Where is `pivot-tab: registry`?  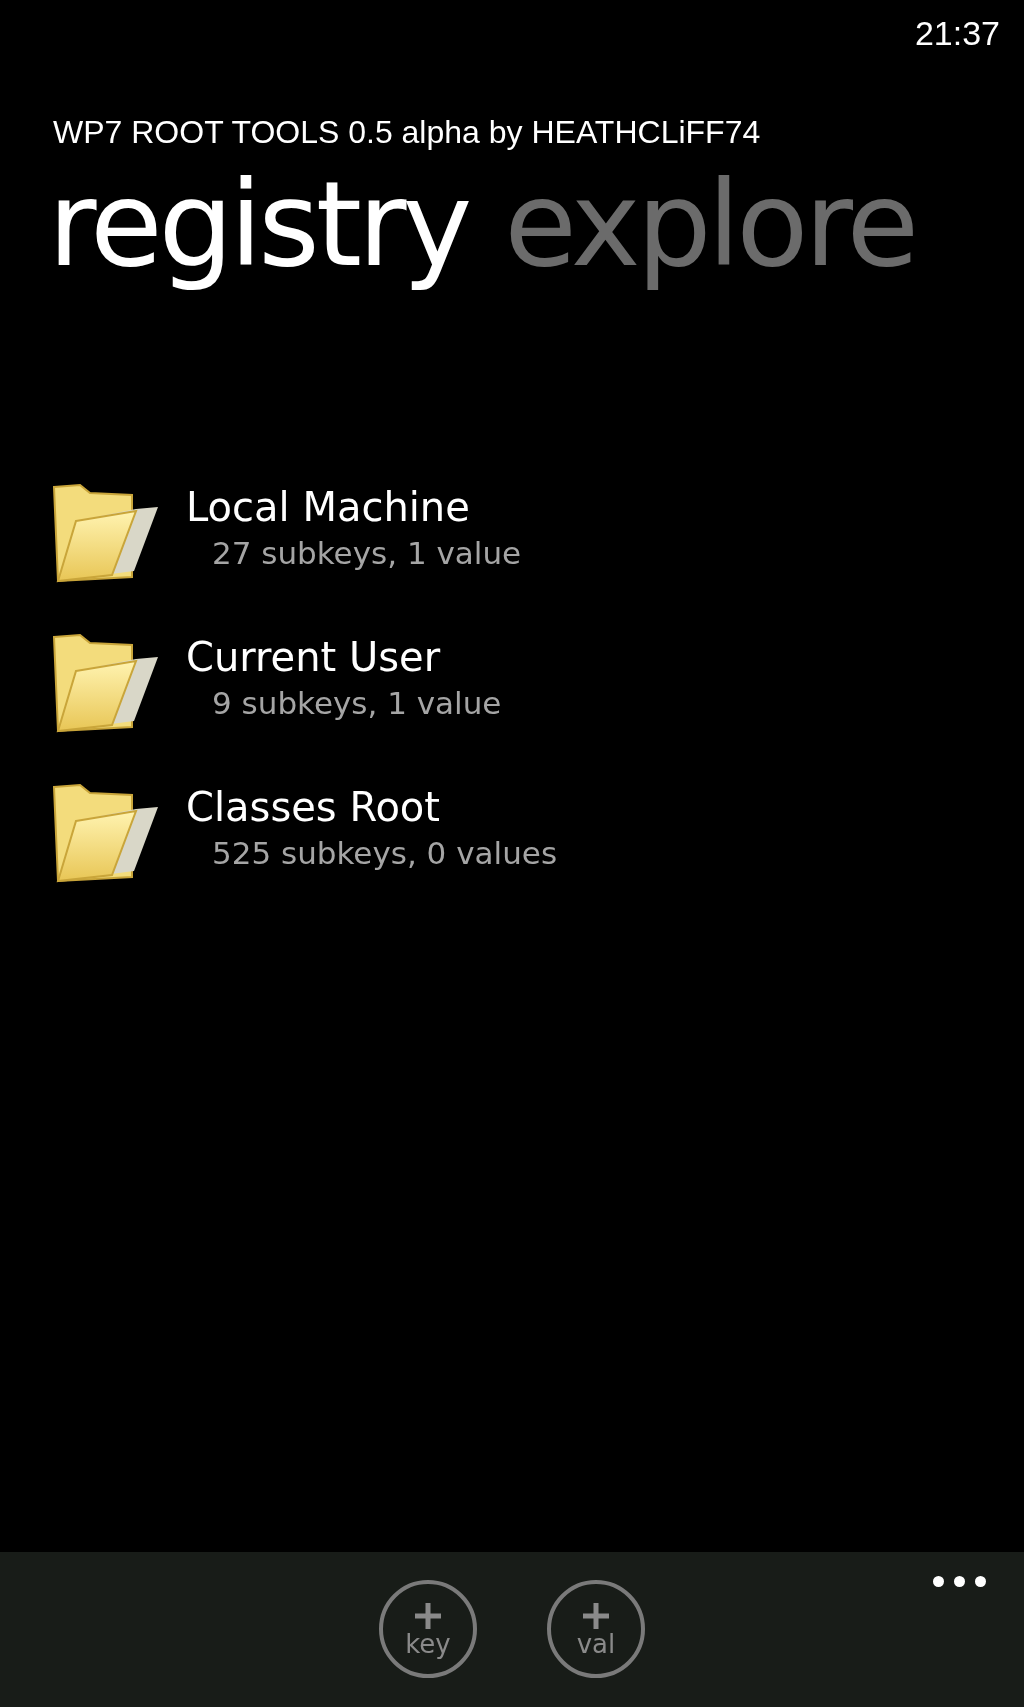
pivot-tab: registry is located at coordinates (258, 225).